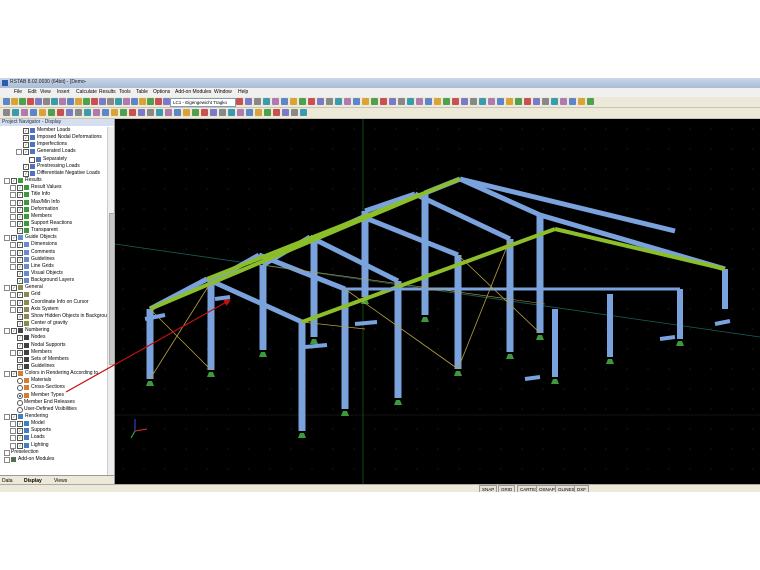  I want to click on tree-item: ✓ Nodes, so click(53, 338).